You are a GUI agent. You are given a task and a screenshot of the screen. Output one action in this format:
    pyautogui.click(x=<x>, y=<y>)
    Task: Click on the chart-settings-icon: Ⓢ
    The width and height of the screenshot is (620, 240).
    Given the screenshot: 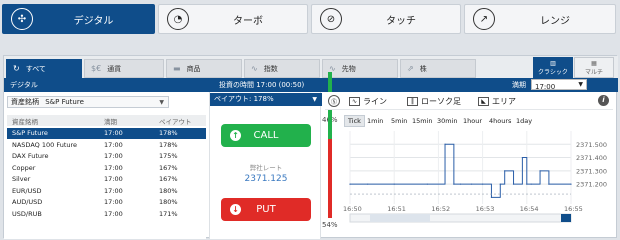 What is the action you would take?
    pyautogui.click(x=334, y=101)
    